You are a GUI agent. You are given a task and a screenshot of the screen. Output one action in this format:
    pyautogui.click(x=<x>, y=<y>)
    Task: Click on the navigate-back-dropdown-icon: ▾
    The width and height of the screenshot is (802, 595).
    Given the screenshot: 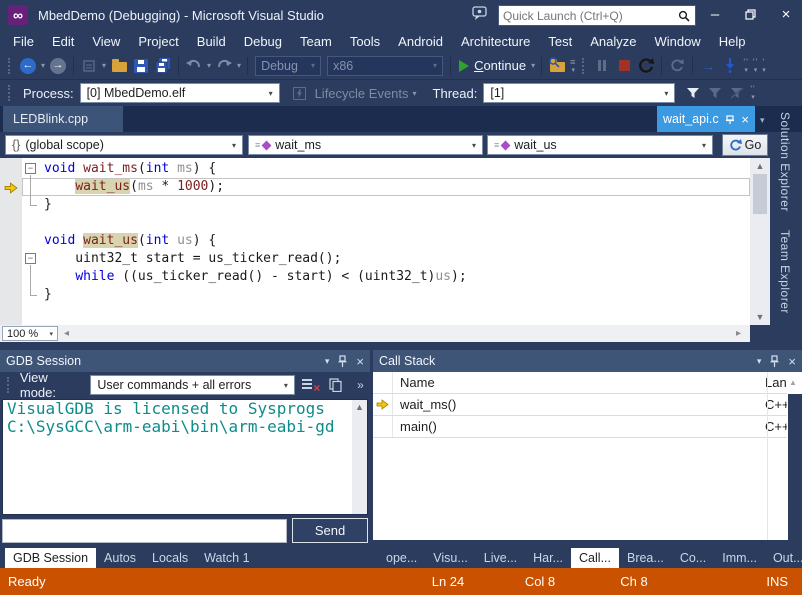 What is the action you would take?
    pyautogui.click(x=43, y=65)
    